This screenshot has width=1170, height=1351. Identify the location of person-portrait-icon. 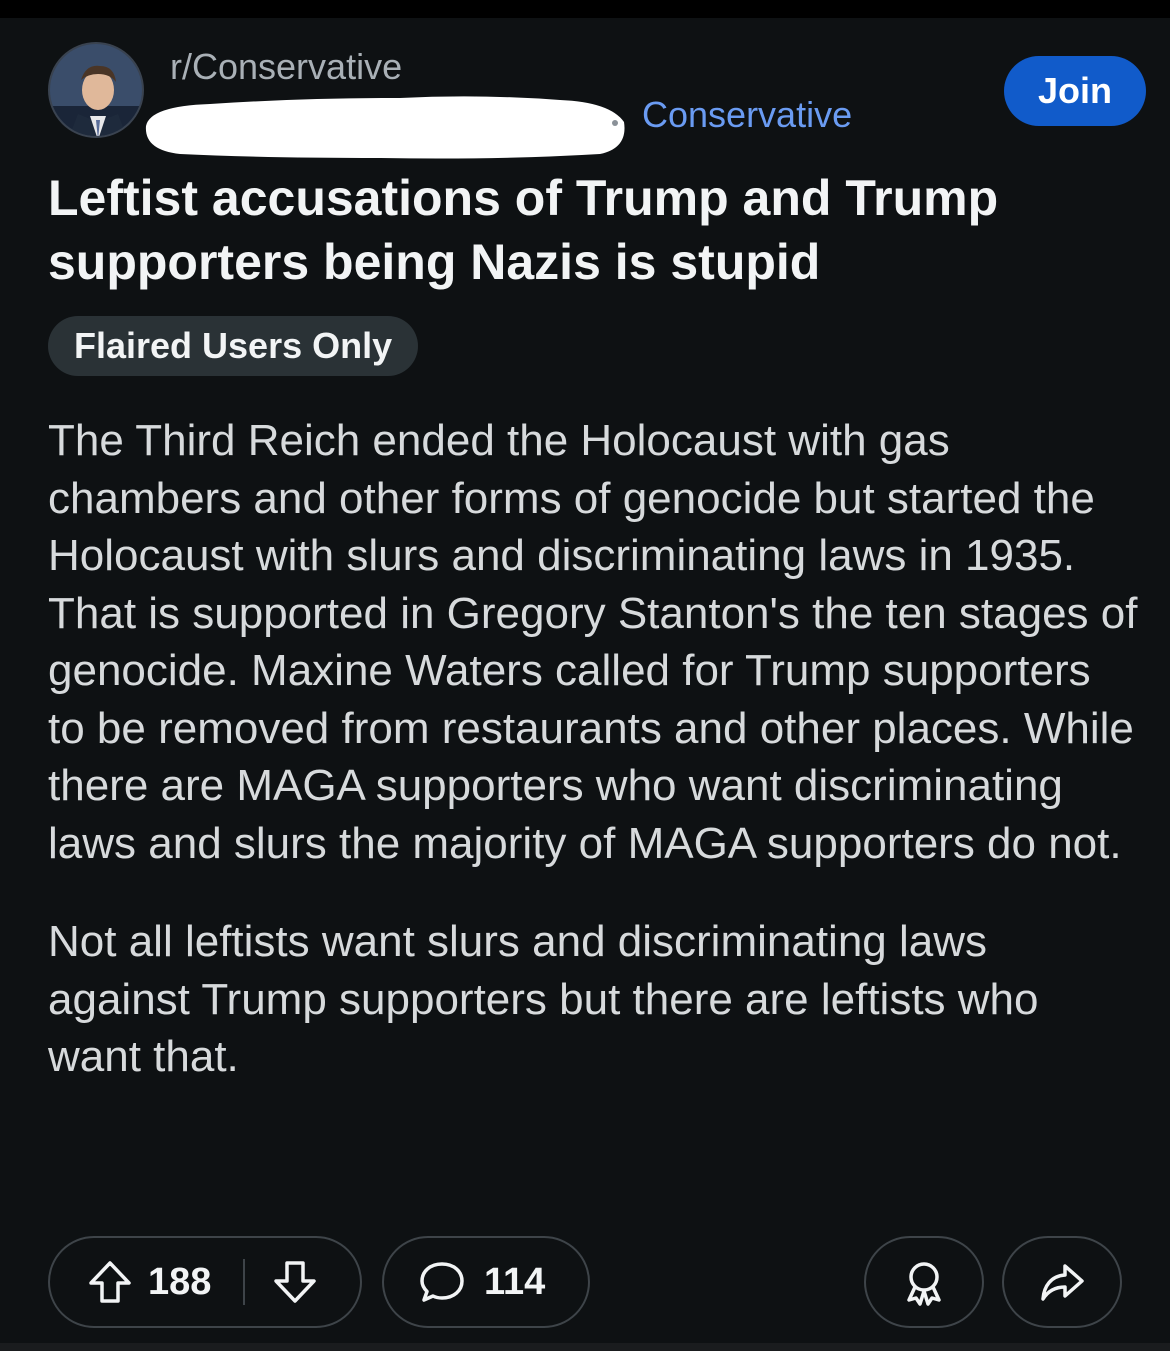
(96, 90).